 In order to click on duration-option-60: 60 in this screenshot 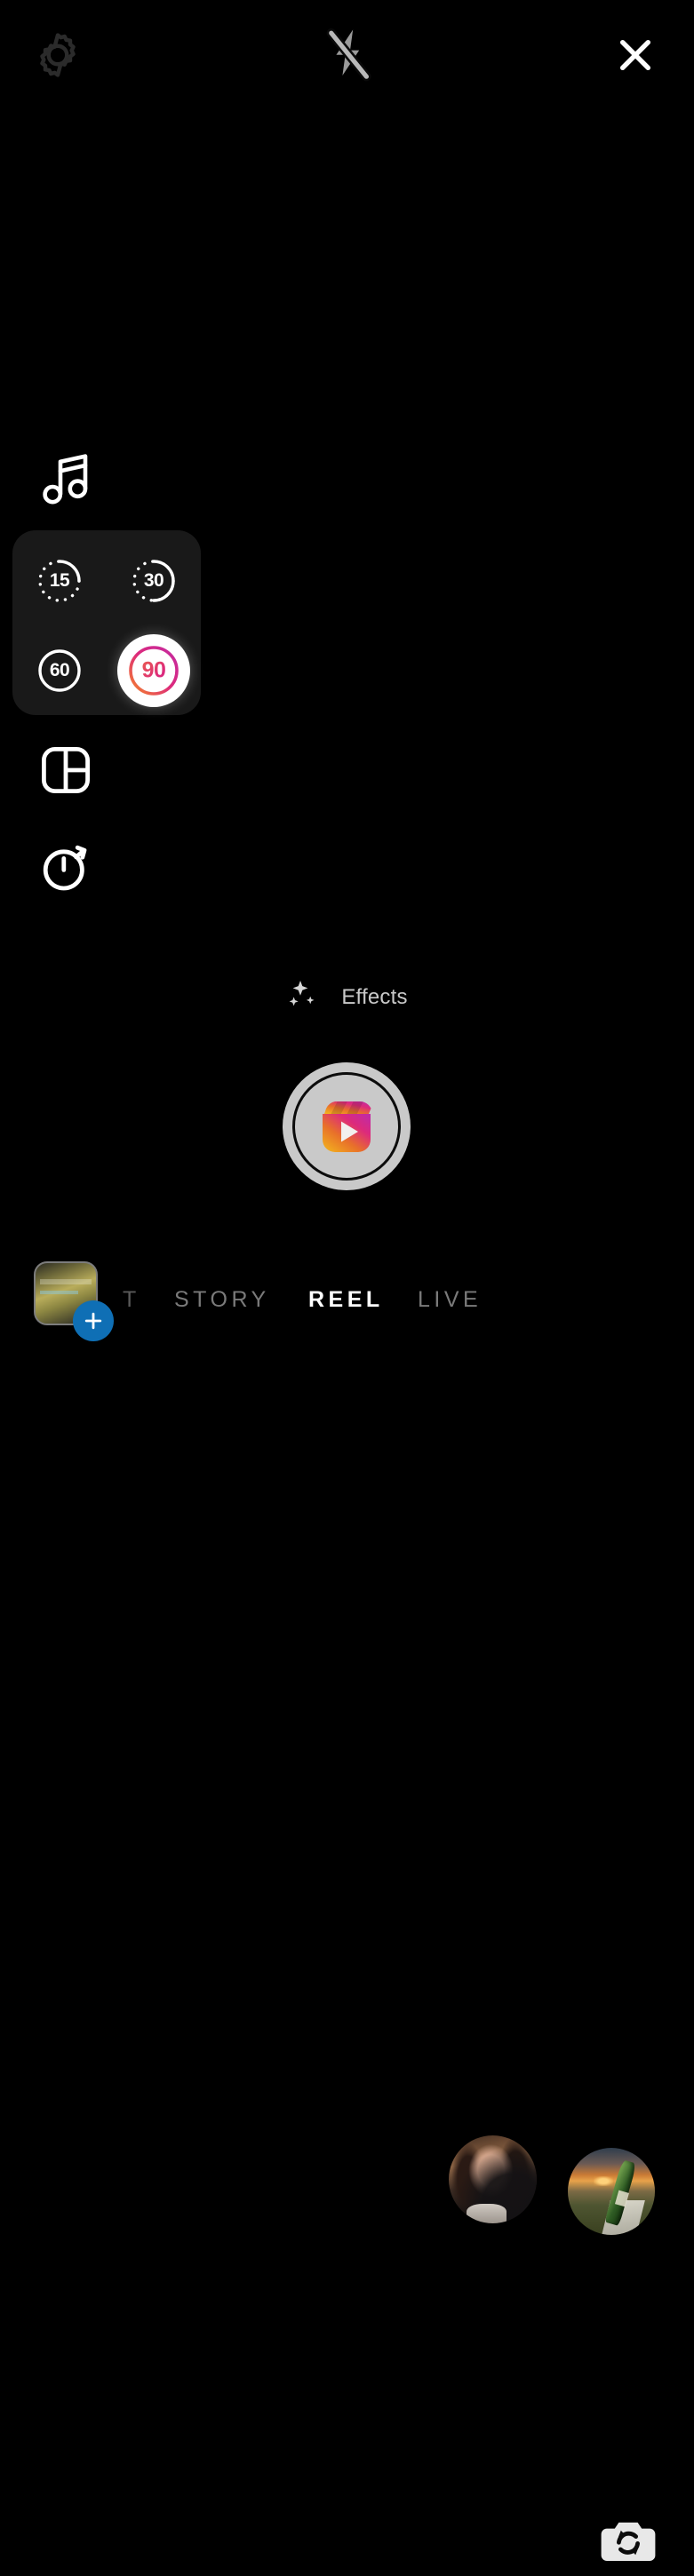, I will do `click(59, 670)`.